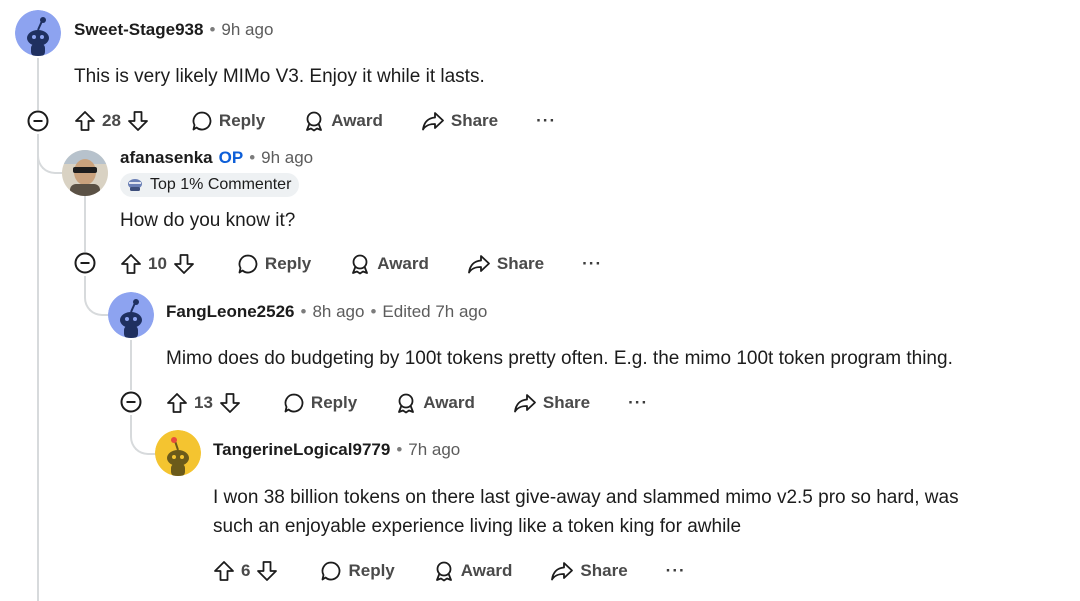 The width and height of the screenshot is (1080, 601). I want to click on username: TangerineLogical9779, so click(301, 450).